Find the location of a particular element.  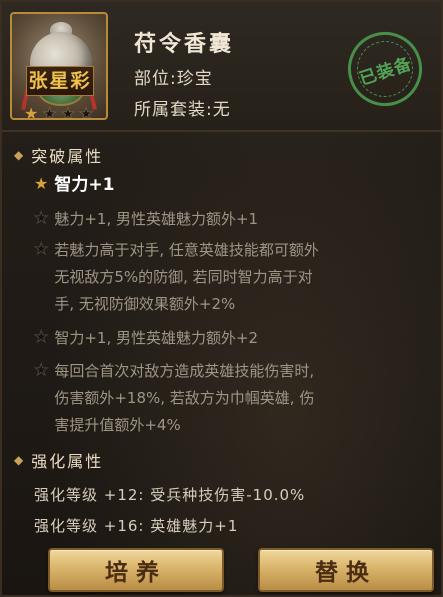

breakthrough-line: ★ 智力+1, 男性英雄魅力额外+2 is located at coordinates (233, 338).